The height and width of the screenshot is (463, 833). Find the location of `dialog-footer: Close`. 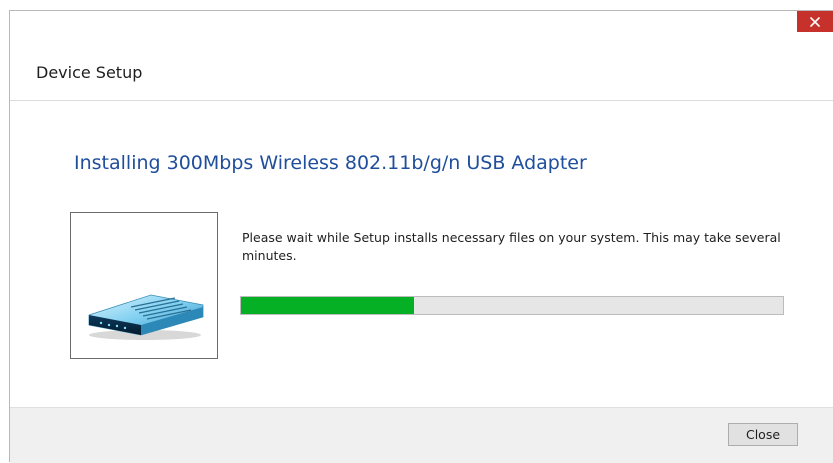

dialog-footer: Close is located at coordinates (421, 435).